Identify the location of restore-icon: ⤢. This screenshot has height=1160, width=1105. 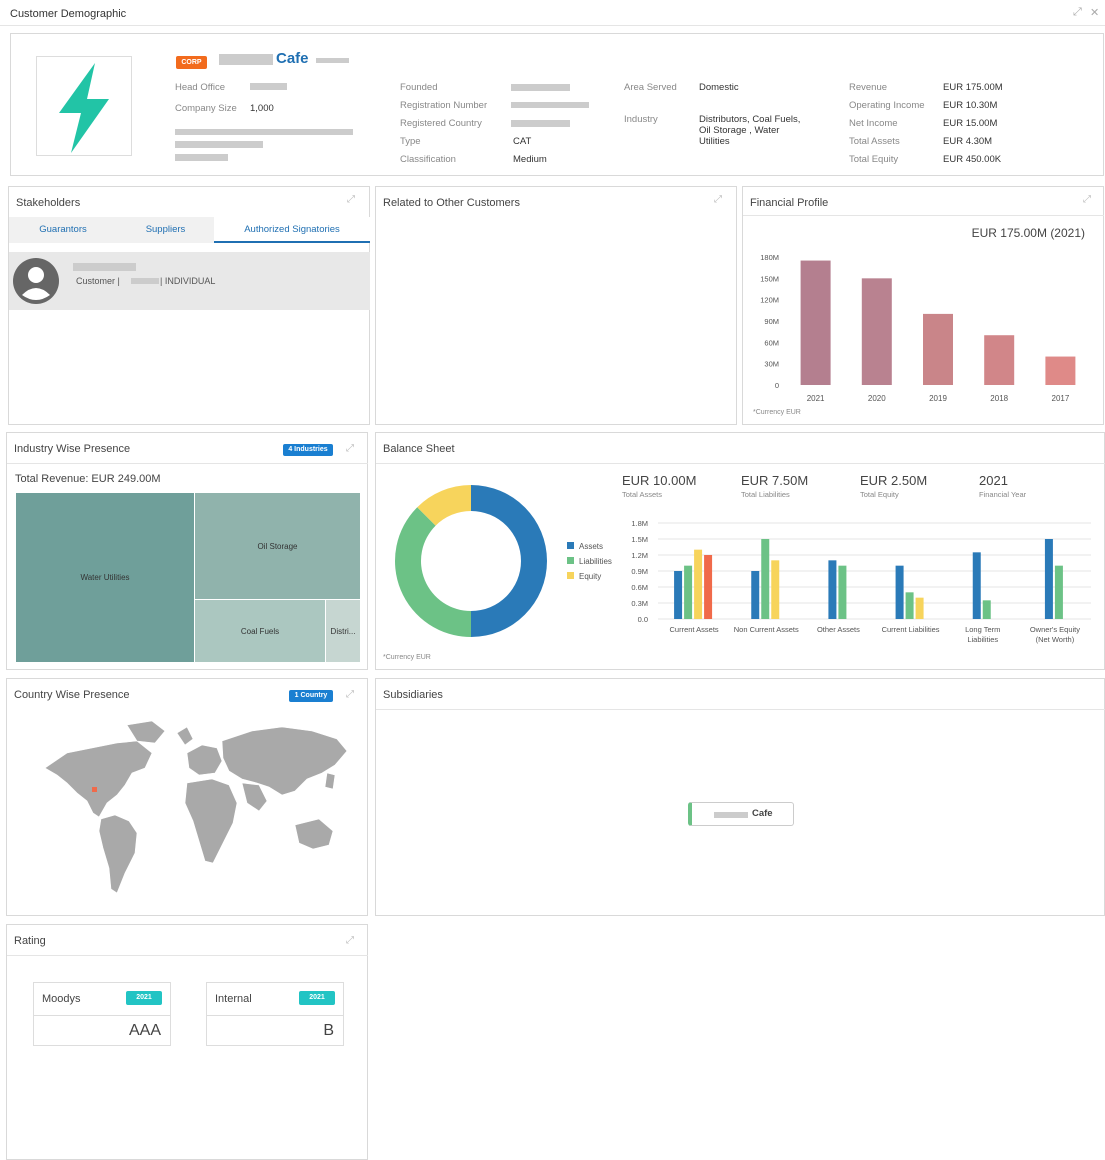
(1077, 12).